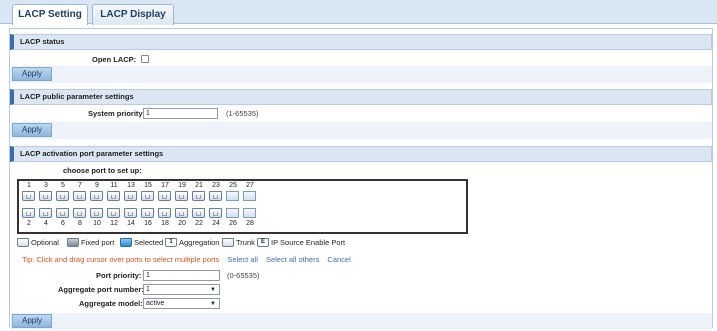 The width and height of the screenshot is (717, 331). I want to click on port-number: 9, so click(97, 185).